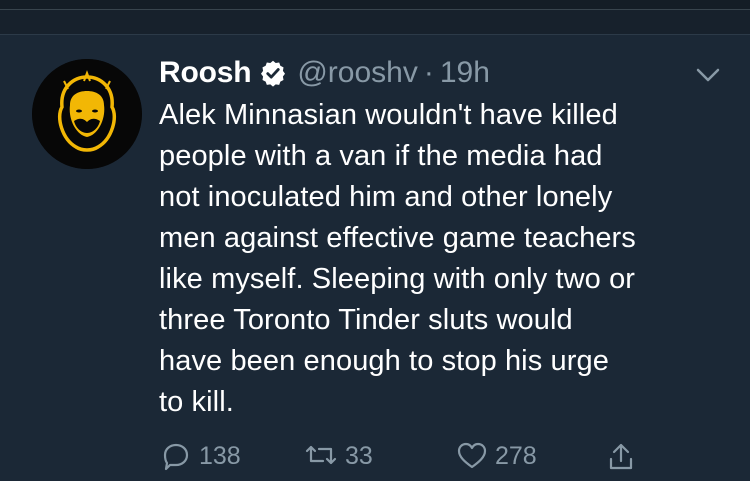 The image size is (750, 481). I want to click on heart-icon, so click(472, 455).